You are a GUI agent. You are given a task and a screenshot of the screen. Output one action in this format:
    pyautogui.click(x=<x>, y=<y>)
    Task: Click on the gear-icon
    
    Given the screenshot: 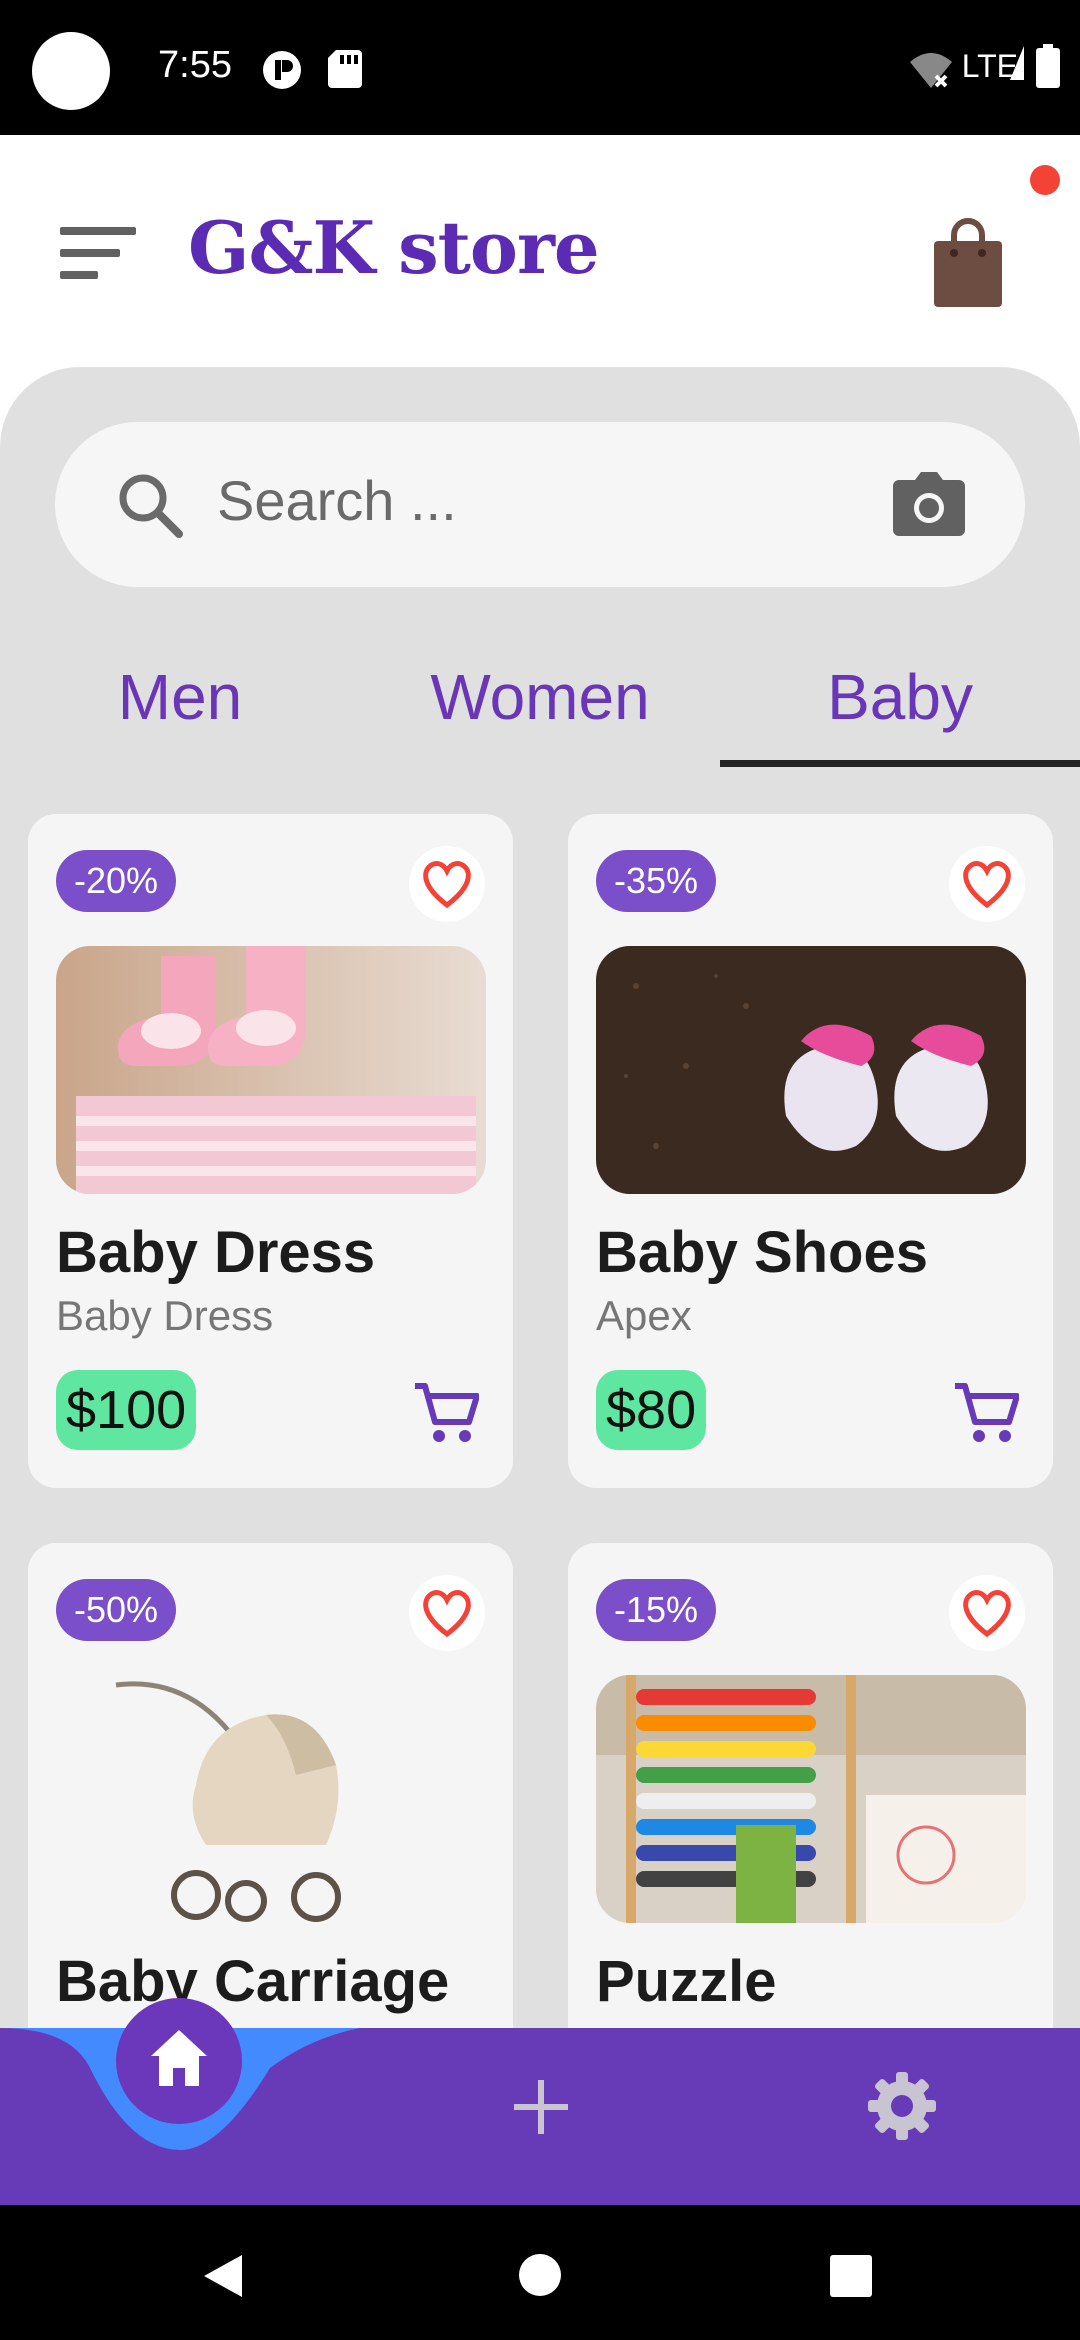 What is the action you would take?
    pyautogui.click(x=902, y=2106)
    